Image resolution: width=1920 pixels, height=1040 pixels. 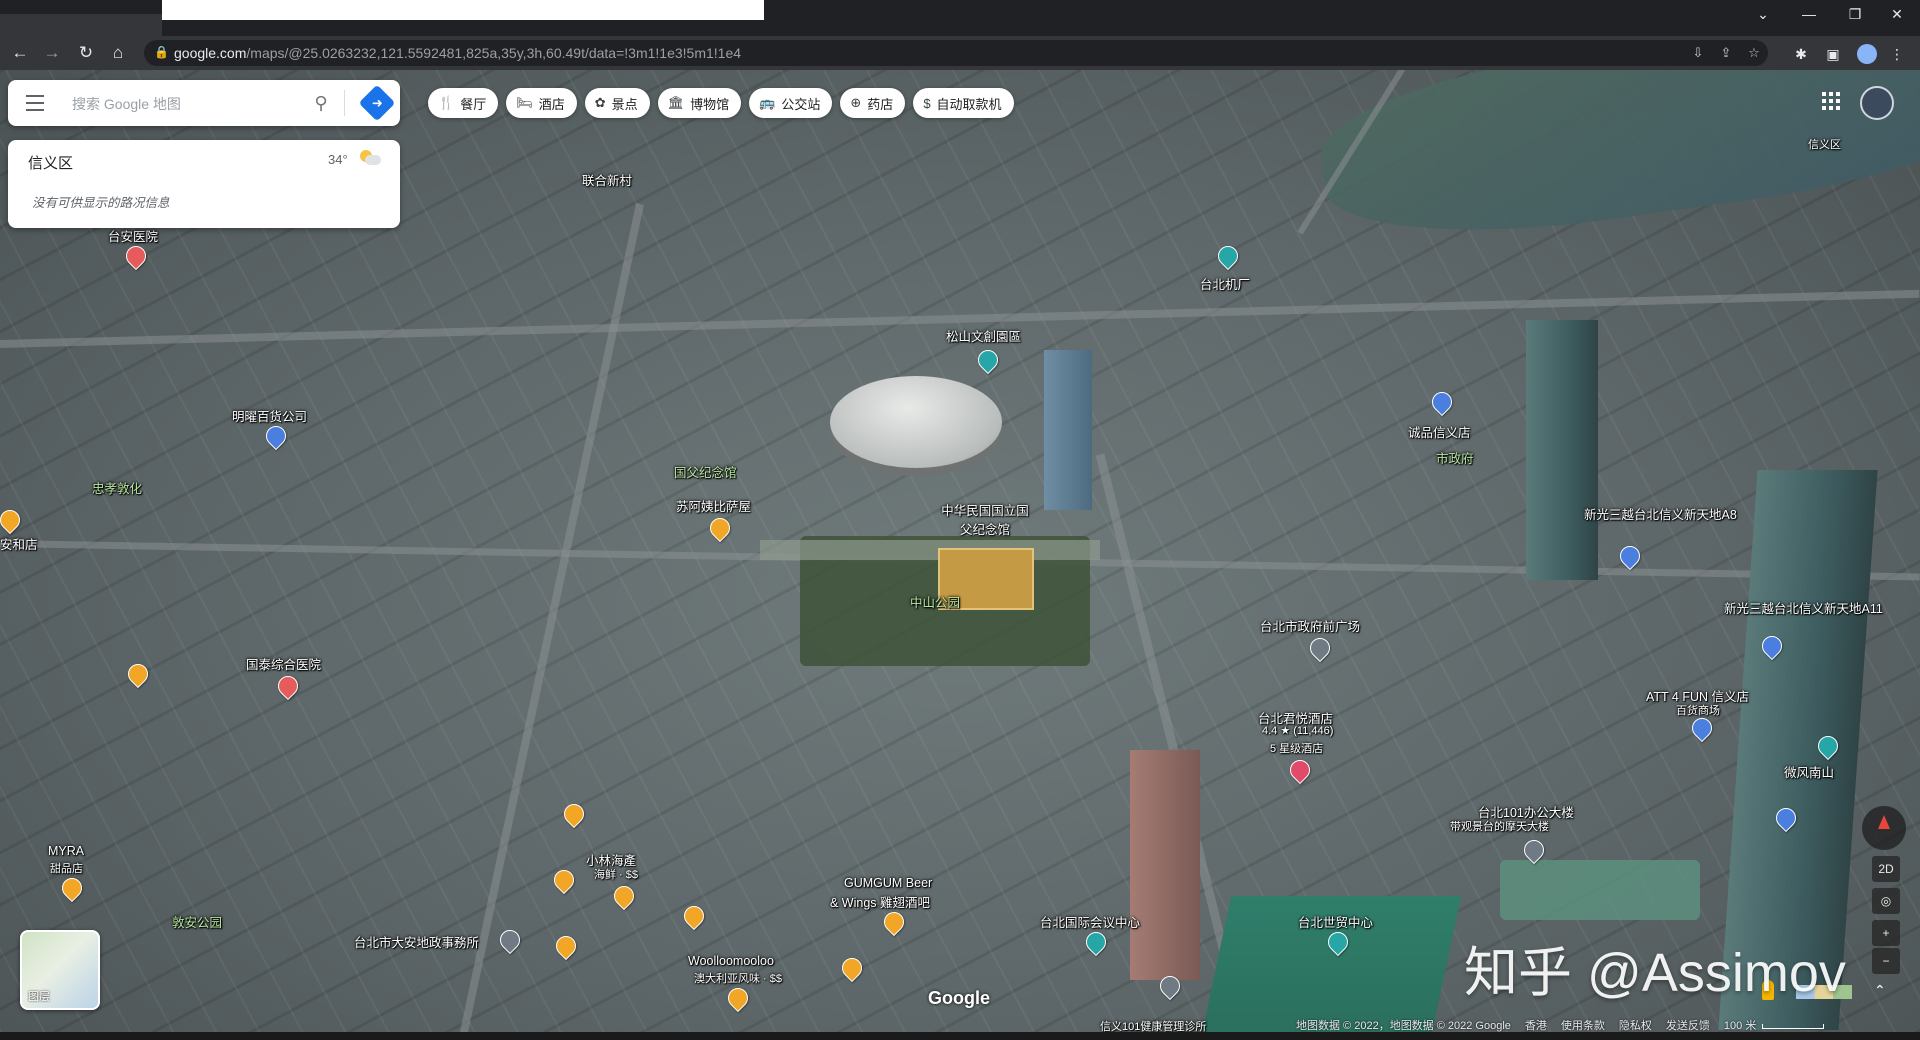 I want to click on lock-icon: 🔒, so click(x=161, y=52).